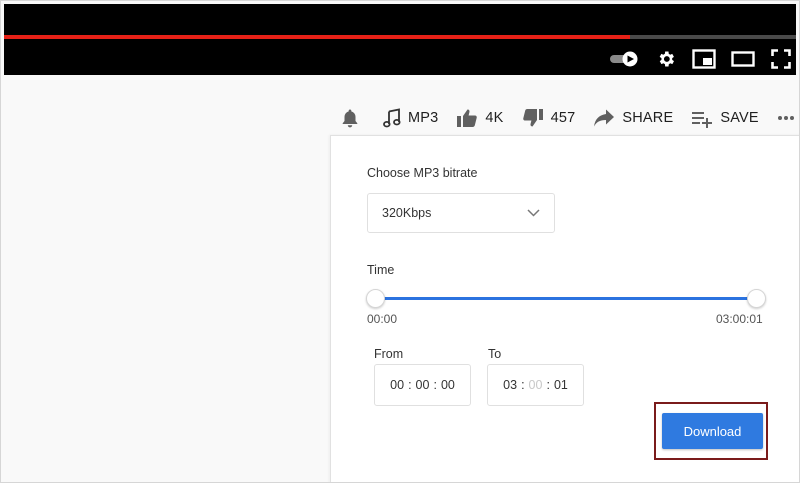 The image size is (800, 483). Describe the element at coordinates (375, 298) in the screenshot. I see `range-start-handle` at that location.